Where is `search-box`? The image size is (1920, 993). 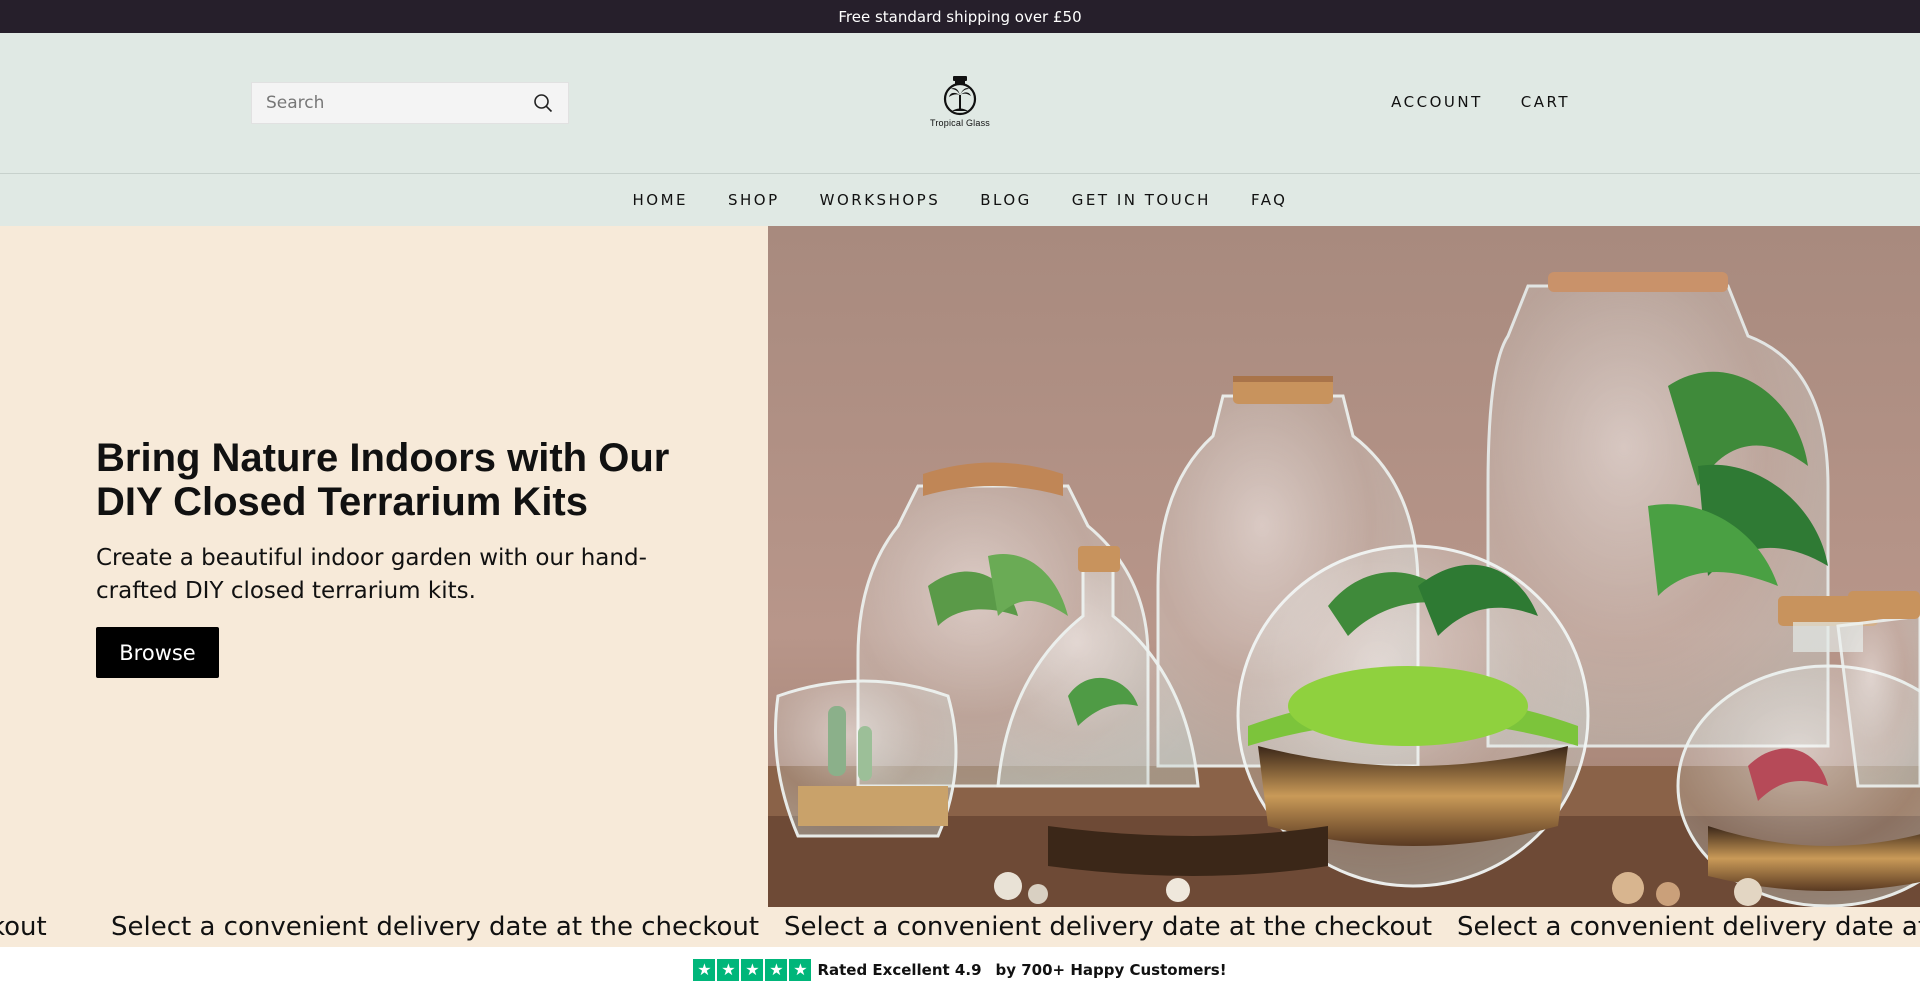
search-box is located at coordinates (410, 103).